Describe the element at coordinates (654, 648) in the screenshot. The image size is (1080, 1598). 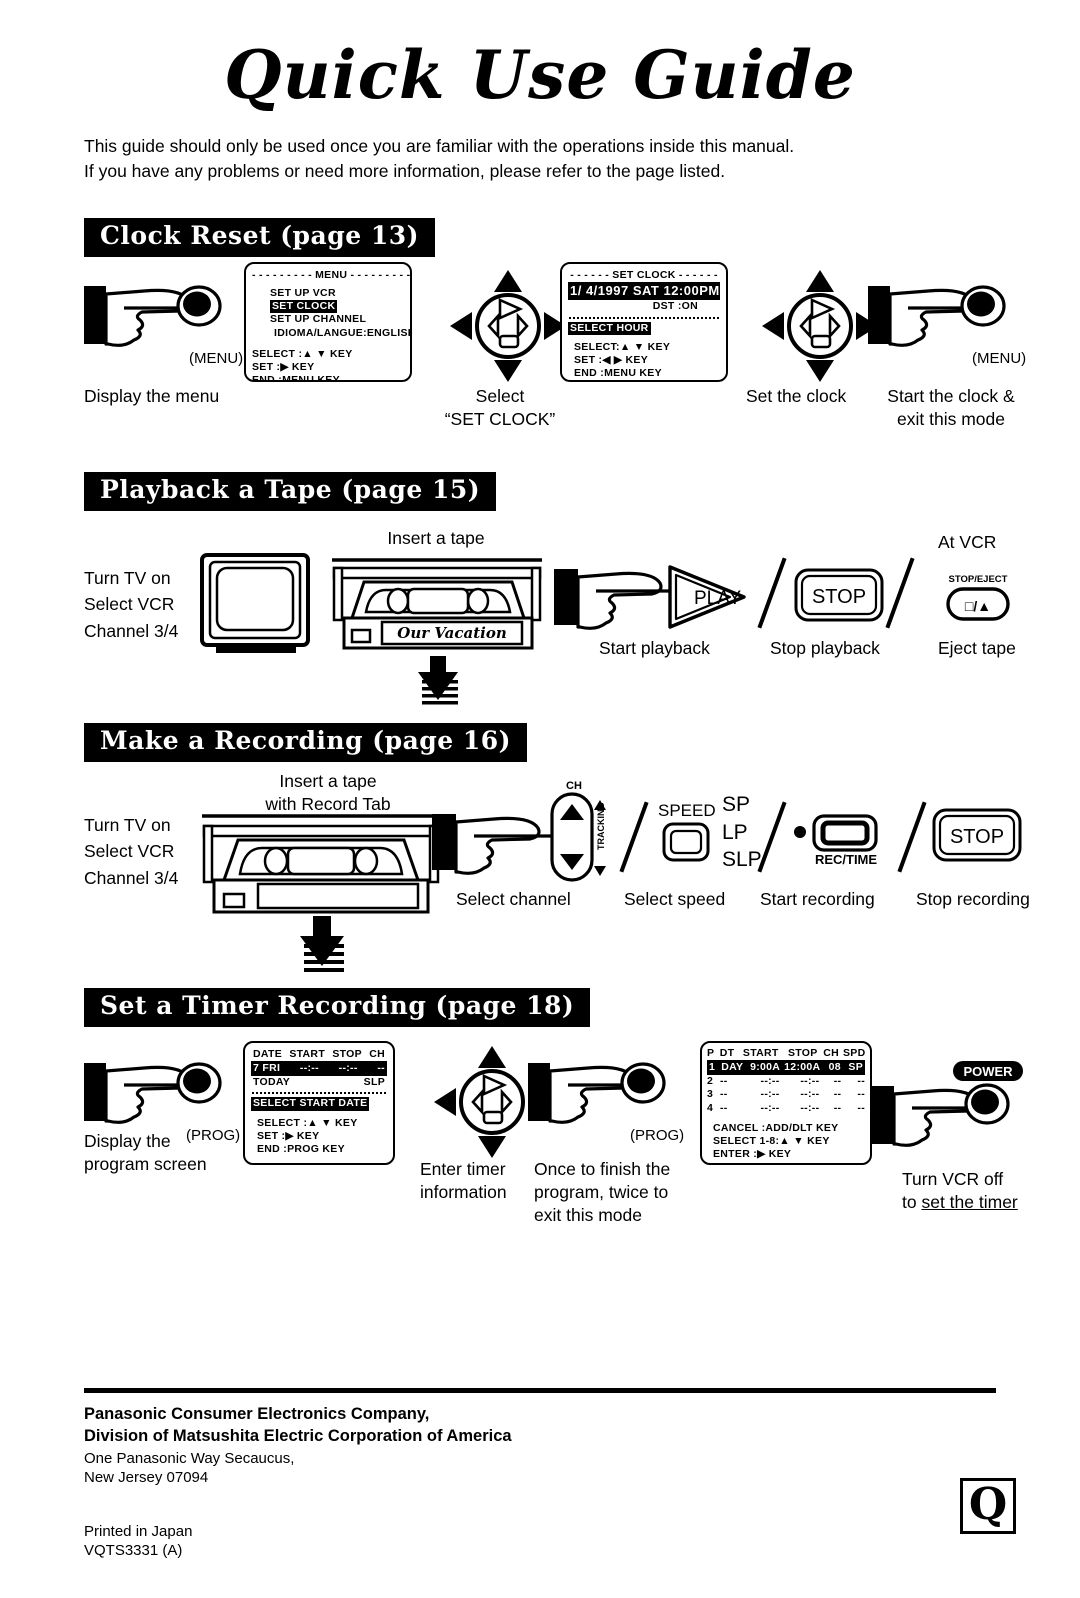
I see `caption-start-playback: Start playback` at that location.